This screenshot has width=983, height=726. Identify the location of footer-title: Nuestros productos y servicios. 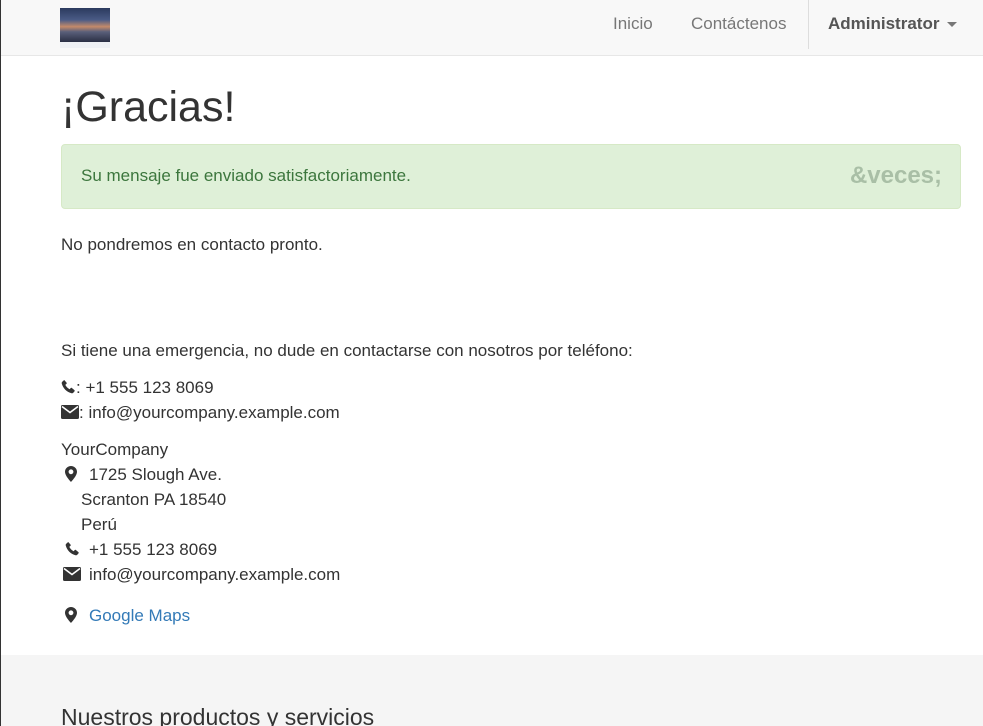
(218, 715).